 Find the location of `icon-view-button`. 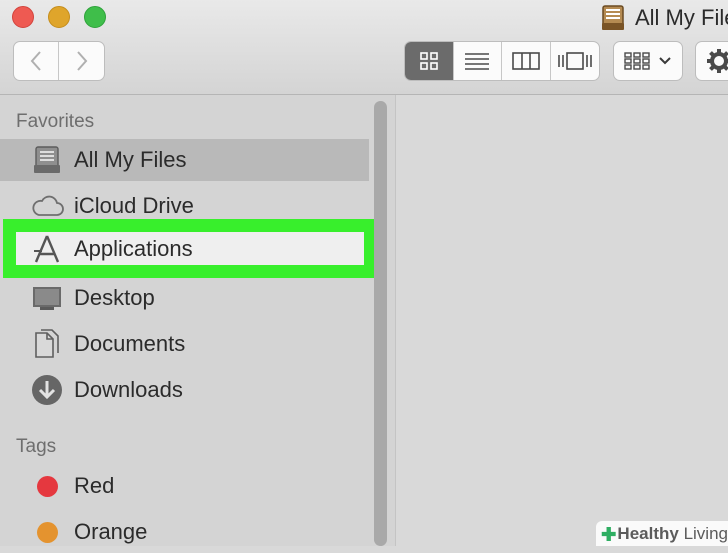

icon-view-button is located at coordinates (429, 61).